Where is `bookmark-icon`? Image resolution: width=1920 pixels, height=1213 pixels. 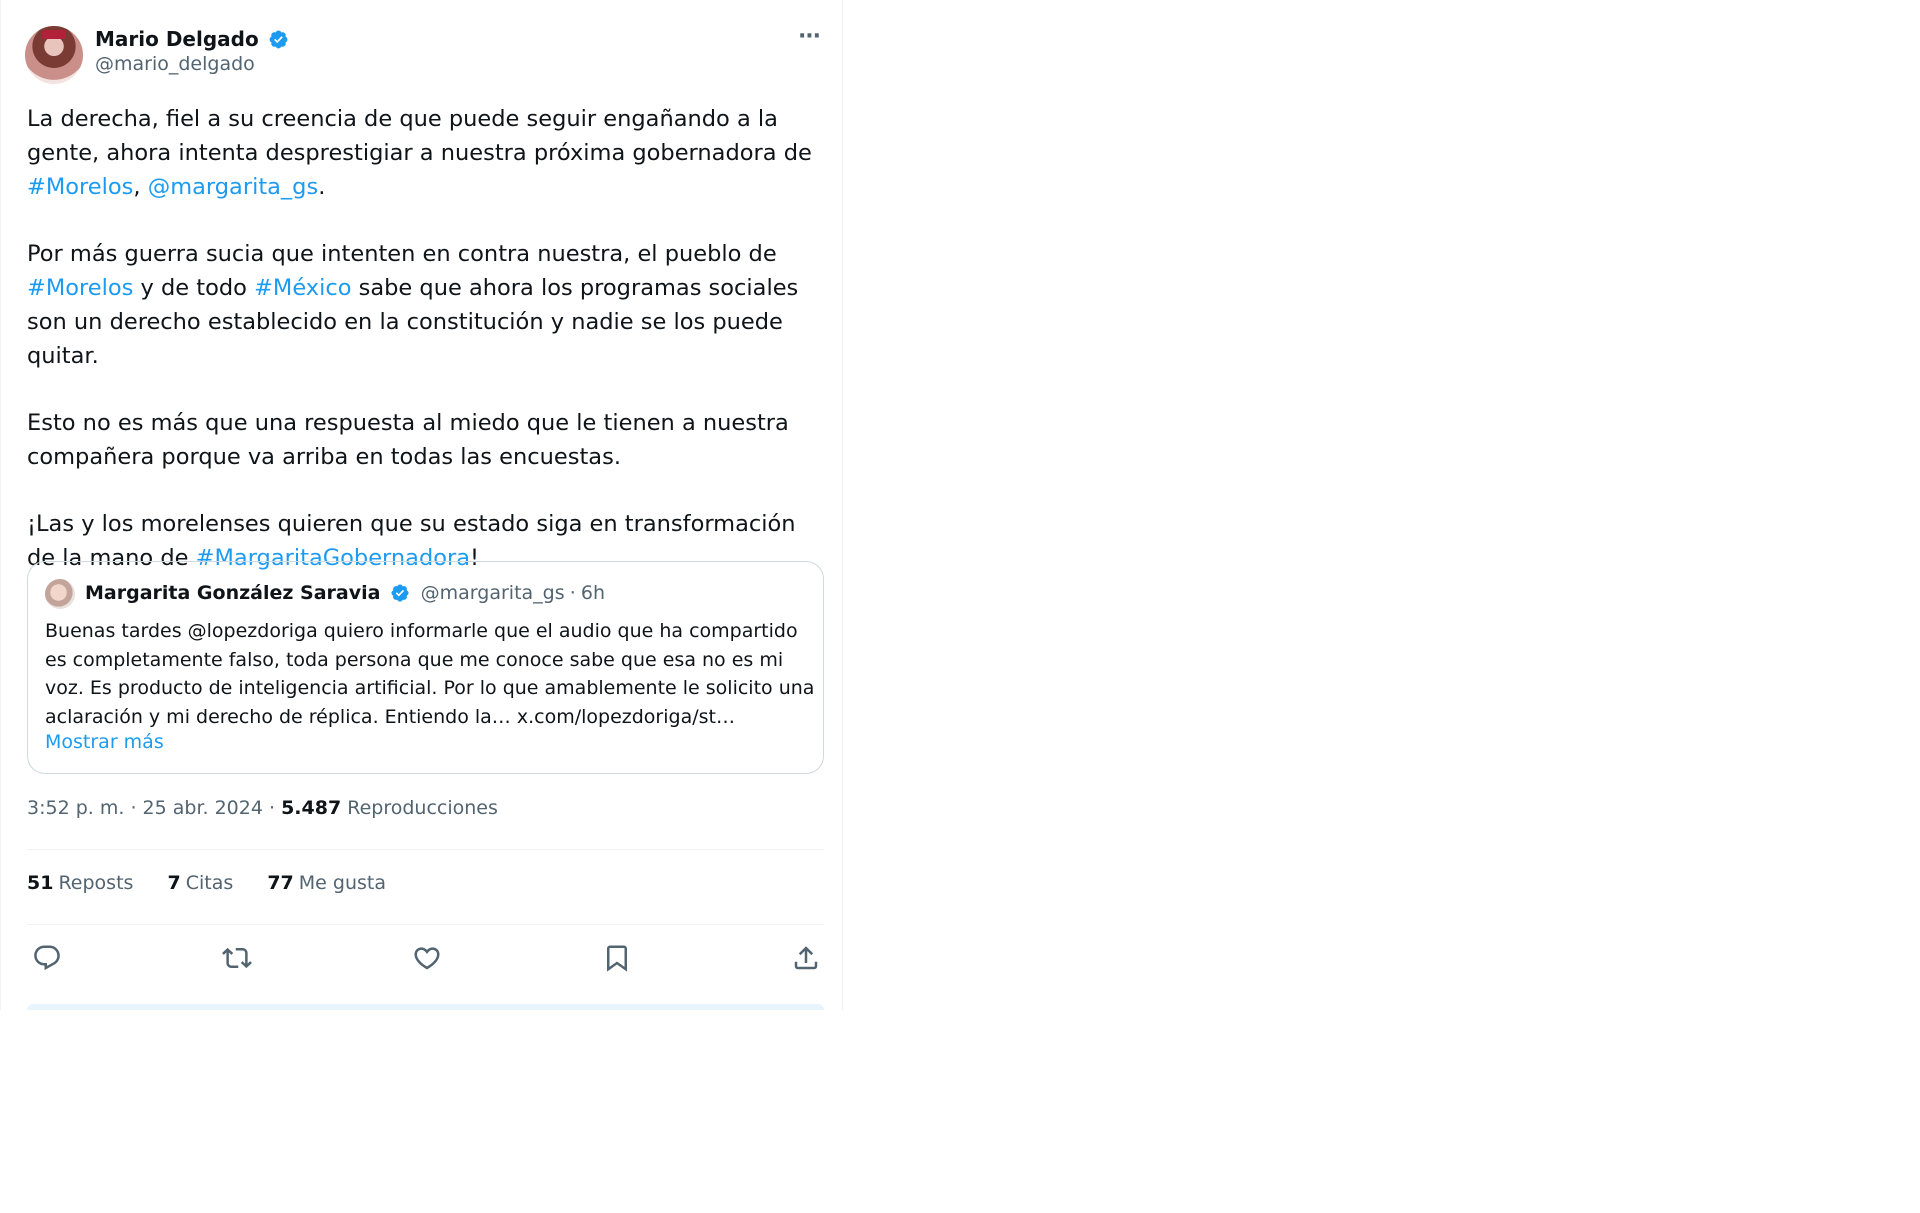
bookmark-icon is located at coordinates (617, 958).